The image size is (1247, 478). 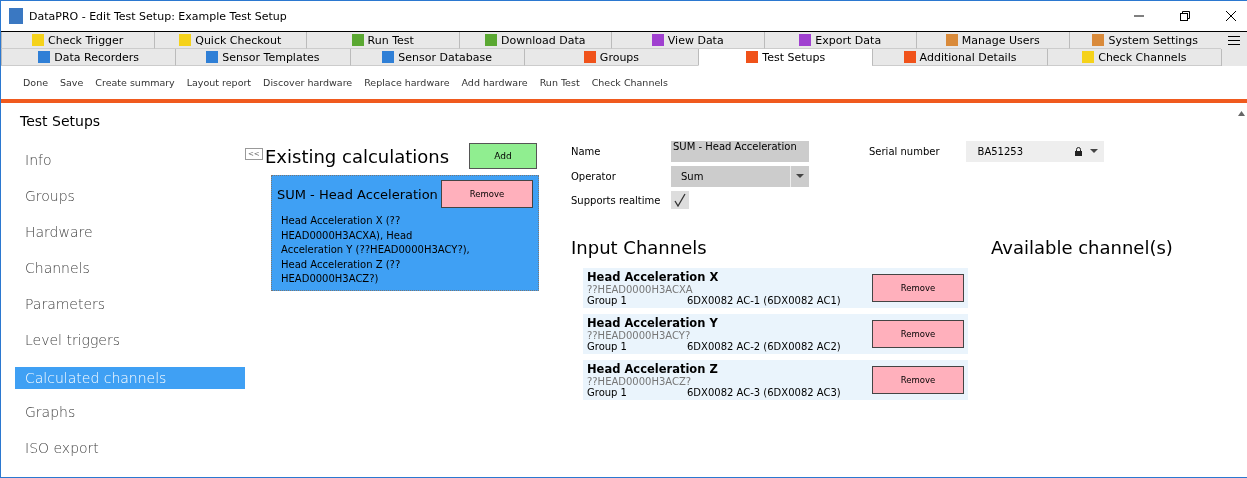 I want to click on sidebar-item: Groups, so click(x=130, y=199).